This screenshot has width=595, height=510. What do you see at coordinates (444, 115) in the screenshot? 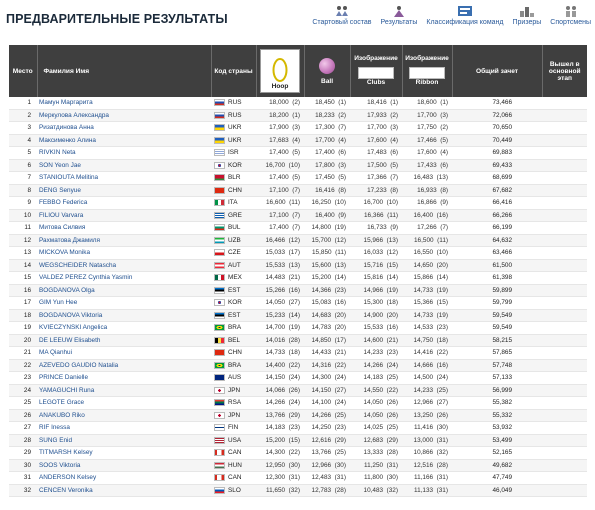
I see `ribbon-rank: (3)` at bounding box center [444, 115].